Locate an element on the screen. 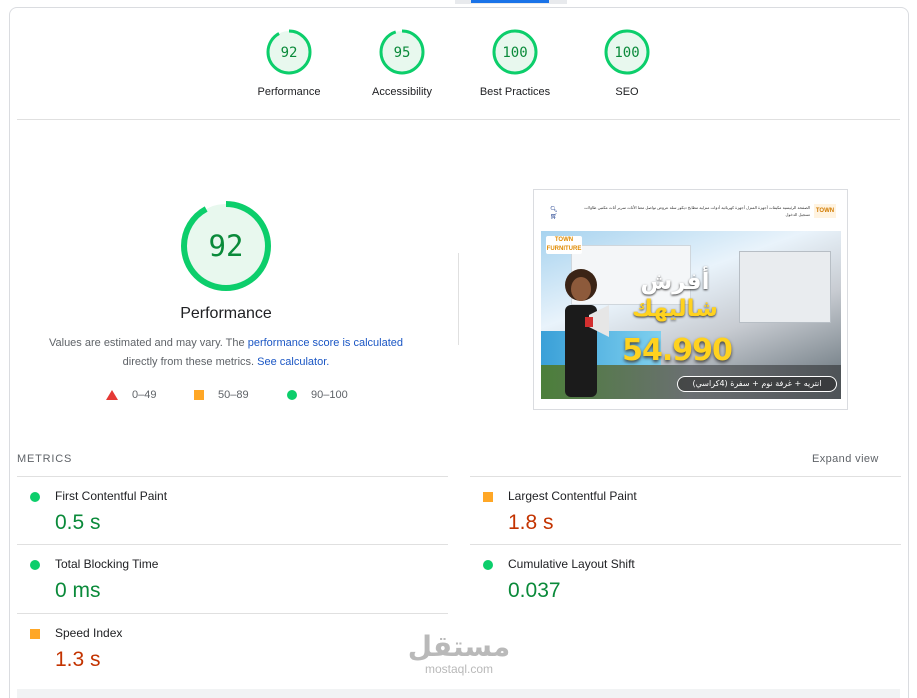 This screenshot has height=698, width=917. metric-name: First Contentful Paint is located at coordinates (111, 496).